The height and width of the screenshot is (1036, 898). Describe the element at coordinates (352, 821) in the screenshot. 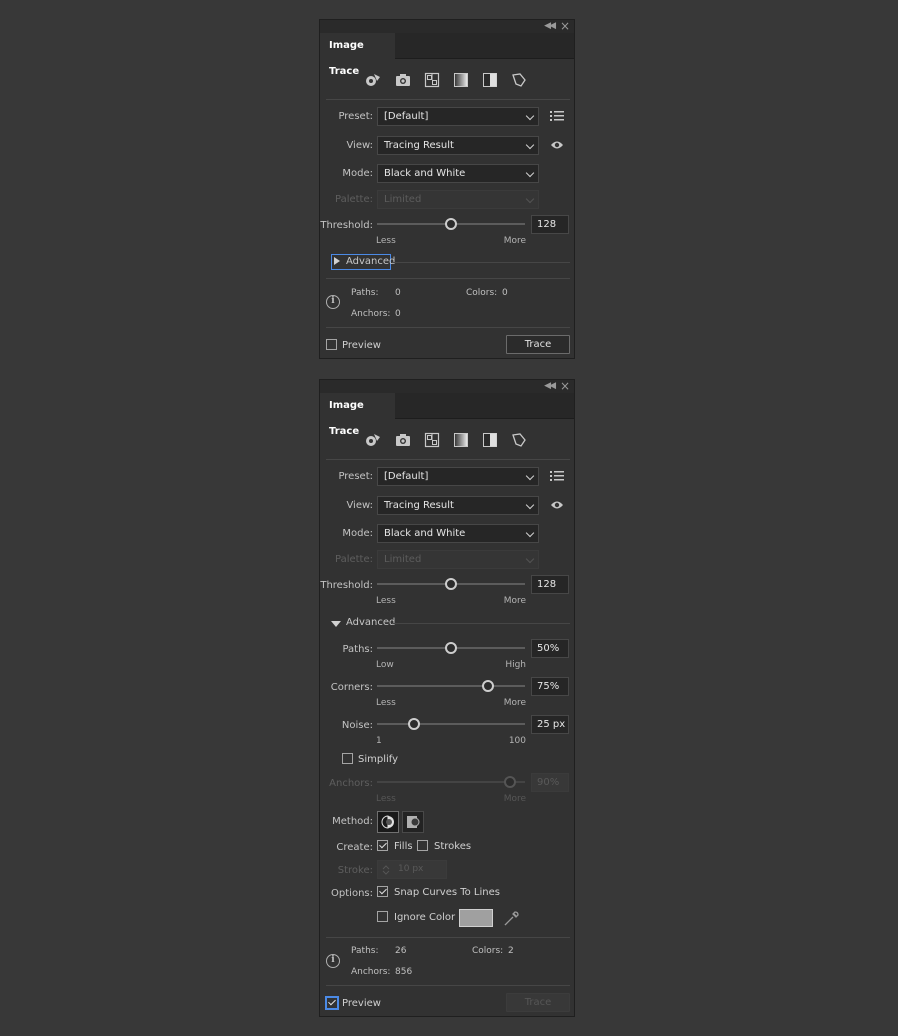

I see `method-label: Method:` at that location.